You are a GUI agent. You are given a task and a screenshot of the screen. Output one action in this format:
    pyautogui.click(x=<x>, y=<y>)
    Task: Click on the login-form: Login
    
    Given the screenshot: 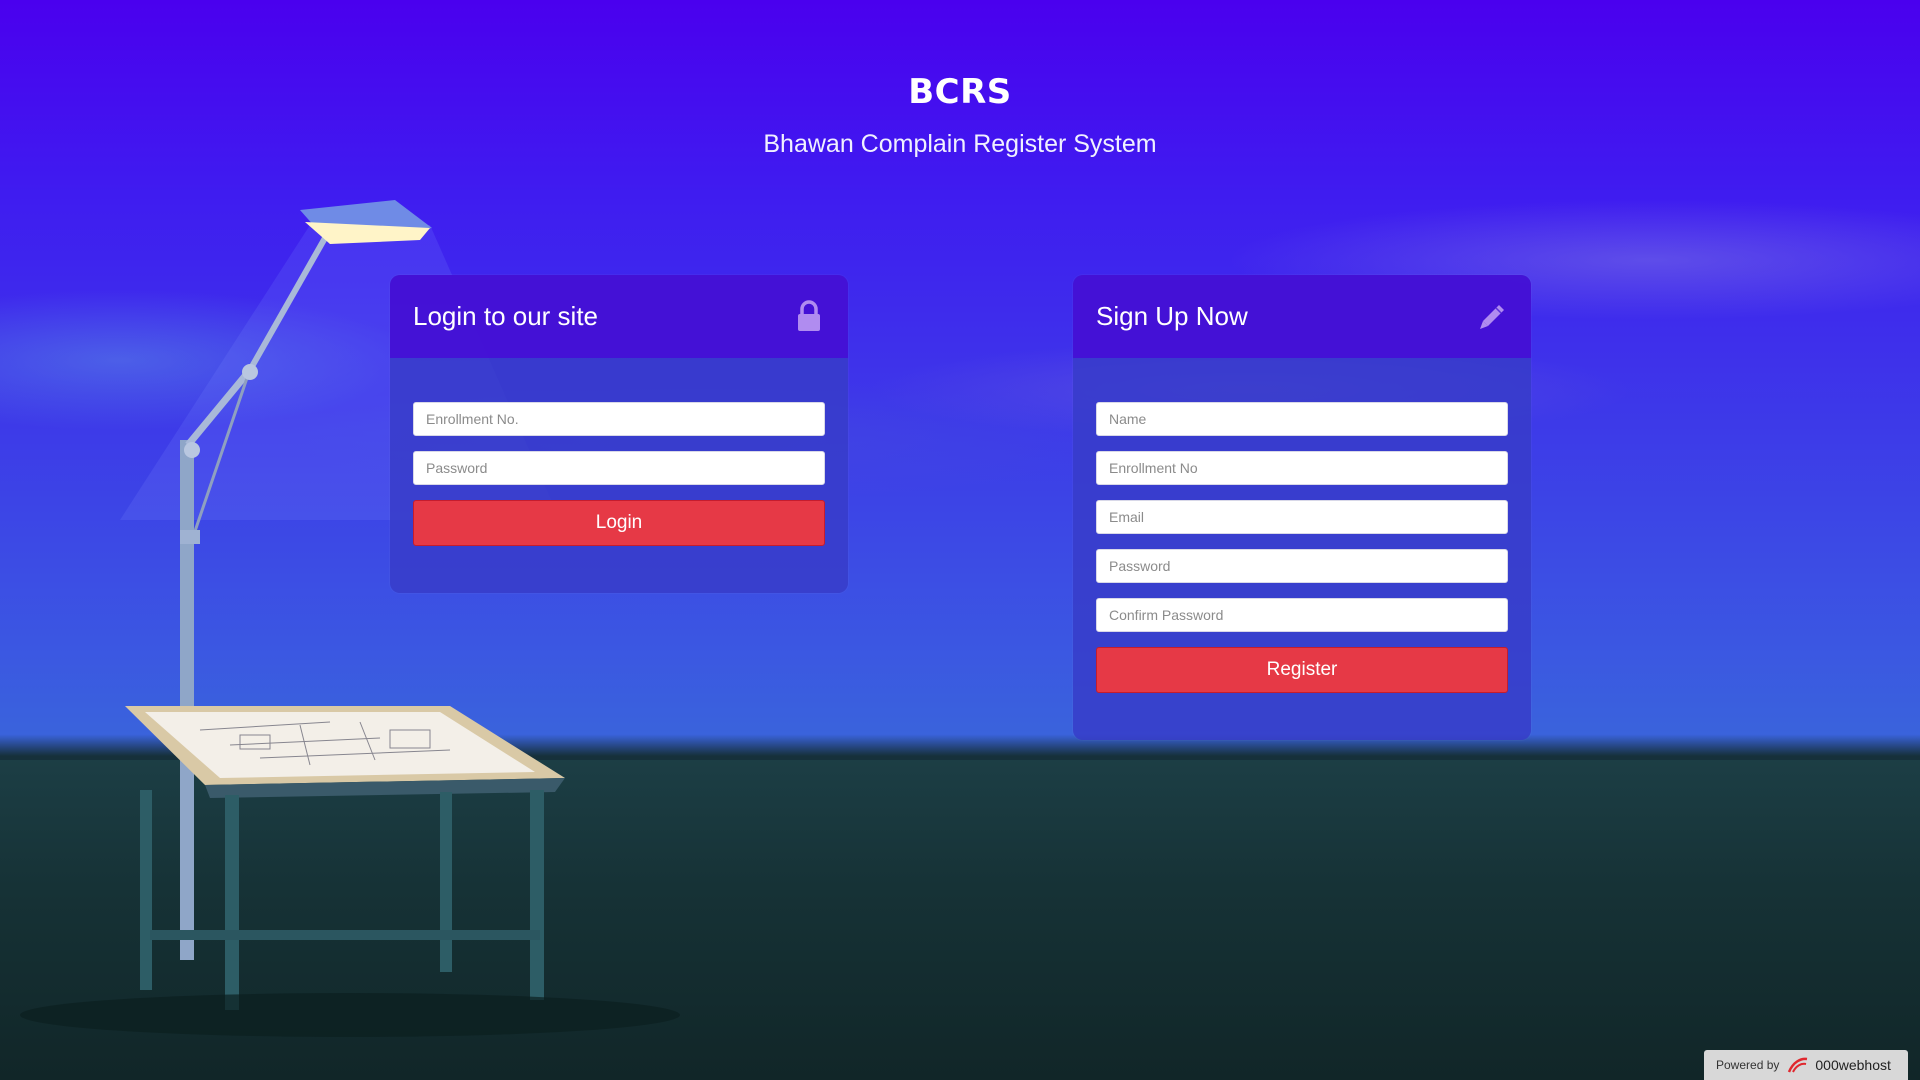 What is the action you would take?
    pyautogui.click(x=619, y=452)
    